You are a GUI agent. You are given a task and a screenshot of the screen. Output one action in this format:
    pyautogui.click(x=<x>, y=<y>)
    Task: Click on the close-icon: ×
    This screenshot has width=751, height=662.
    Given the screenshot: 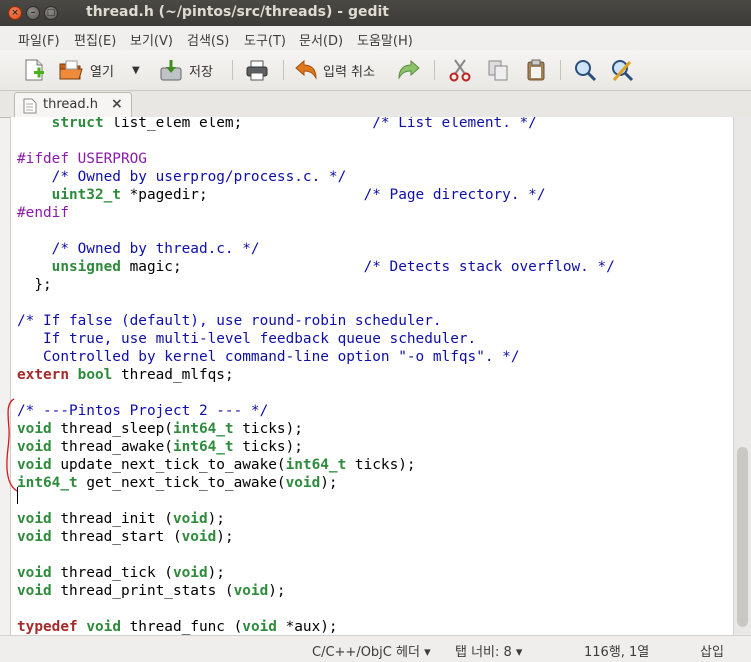 What is the action you would take?
    pyautogui.click(x=15, y=13)
    